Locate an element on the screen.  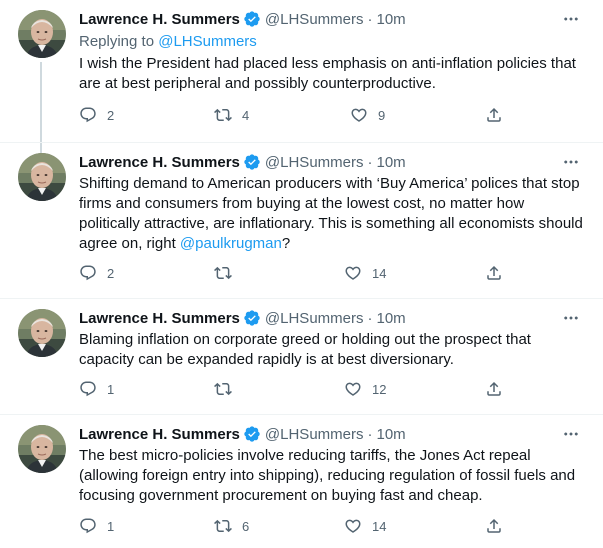
like-button: 9 is located at coordinates (367, 115).